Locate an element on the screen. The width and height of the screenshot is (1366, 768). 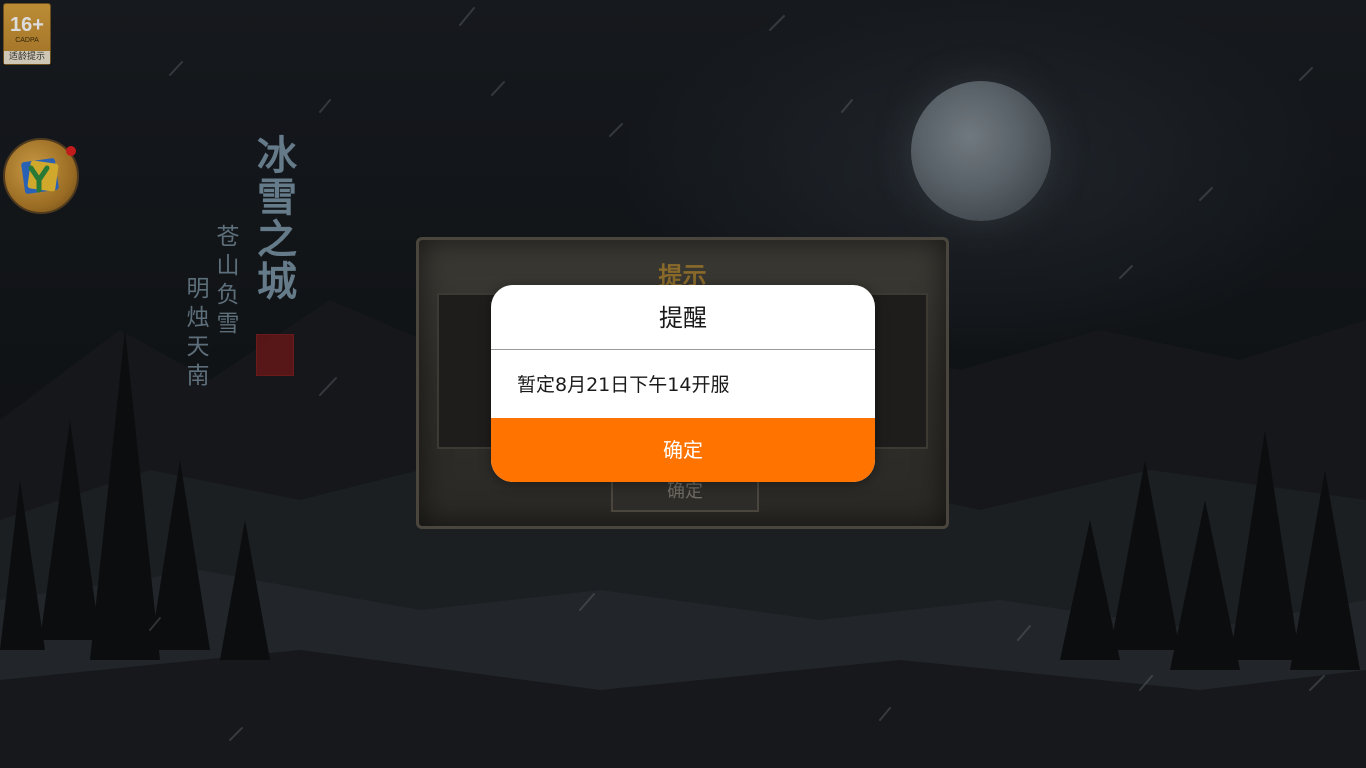
reminder-alert-dialog: 提醒 暂定8月21日下午14开服 确定 is located at coordinates (683, 383).